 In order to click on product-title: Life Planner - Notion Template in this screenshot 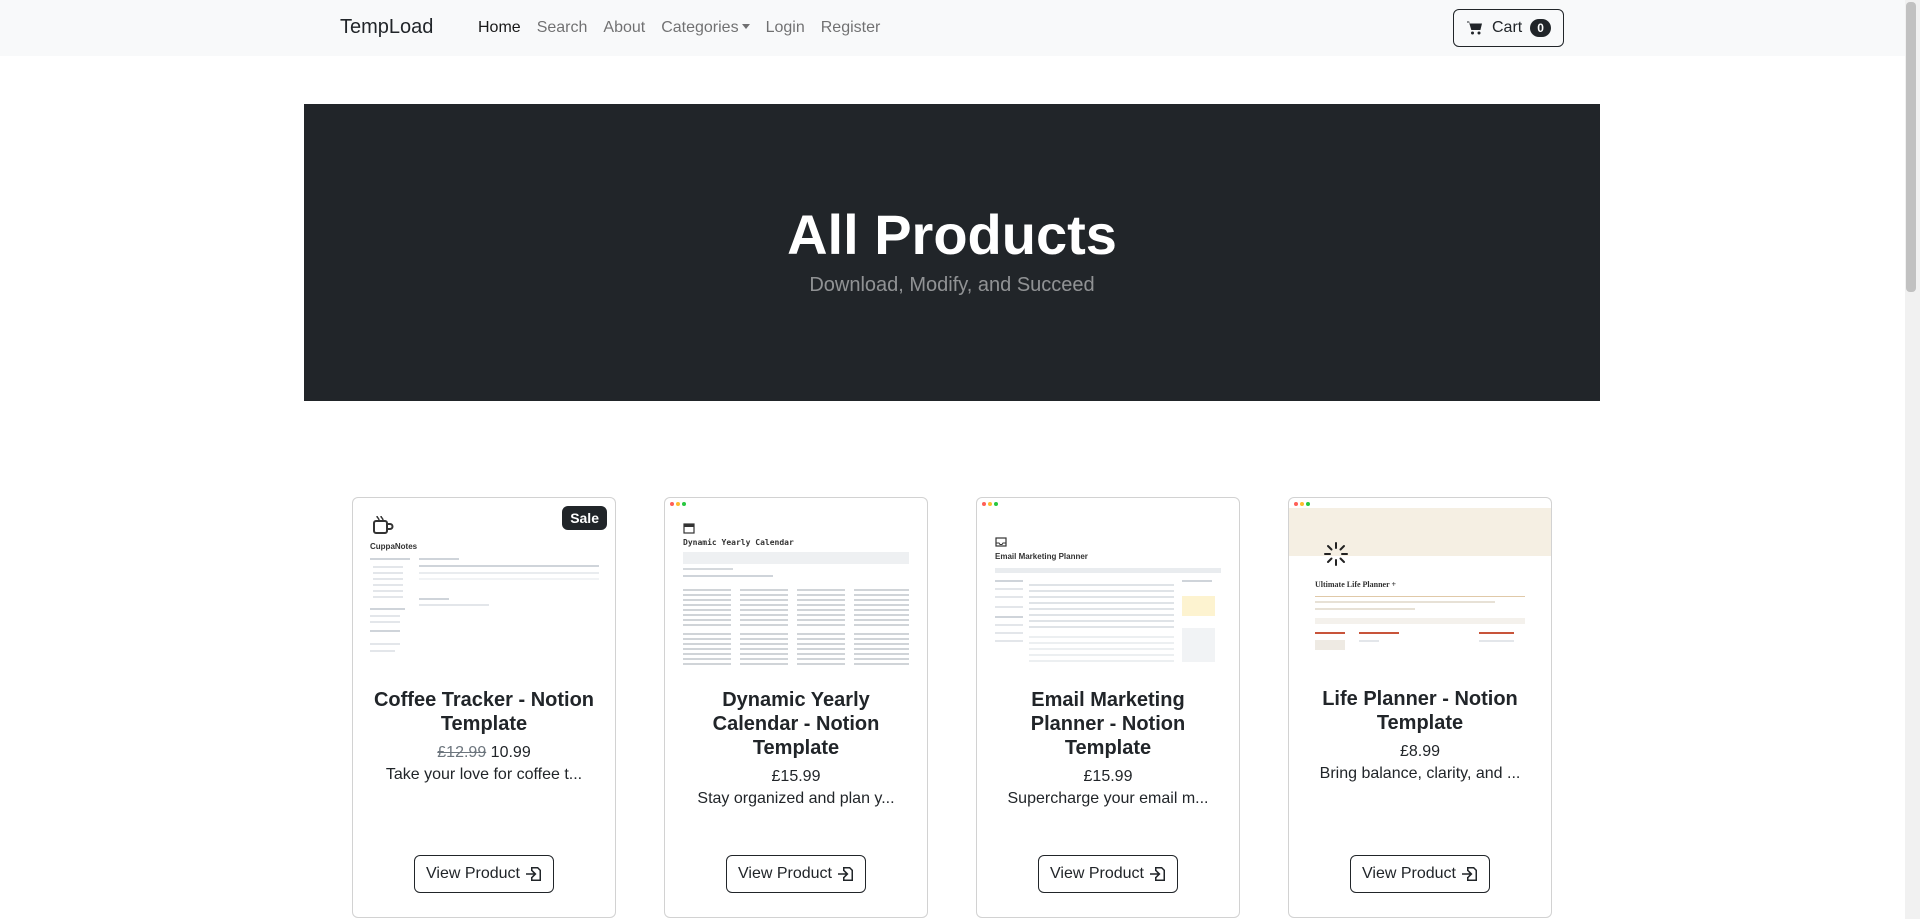, I will do `click(1420, 711)`.